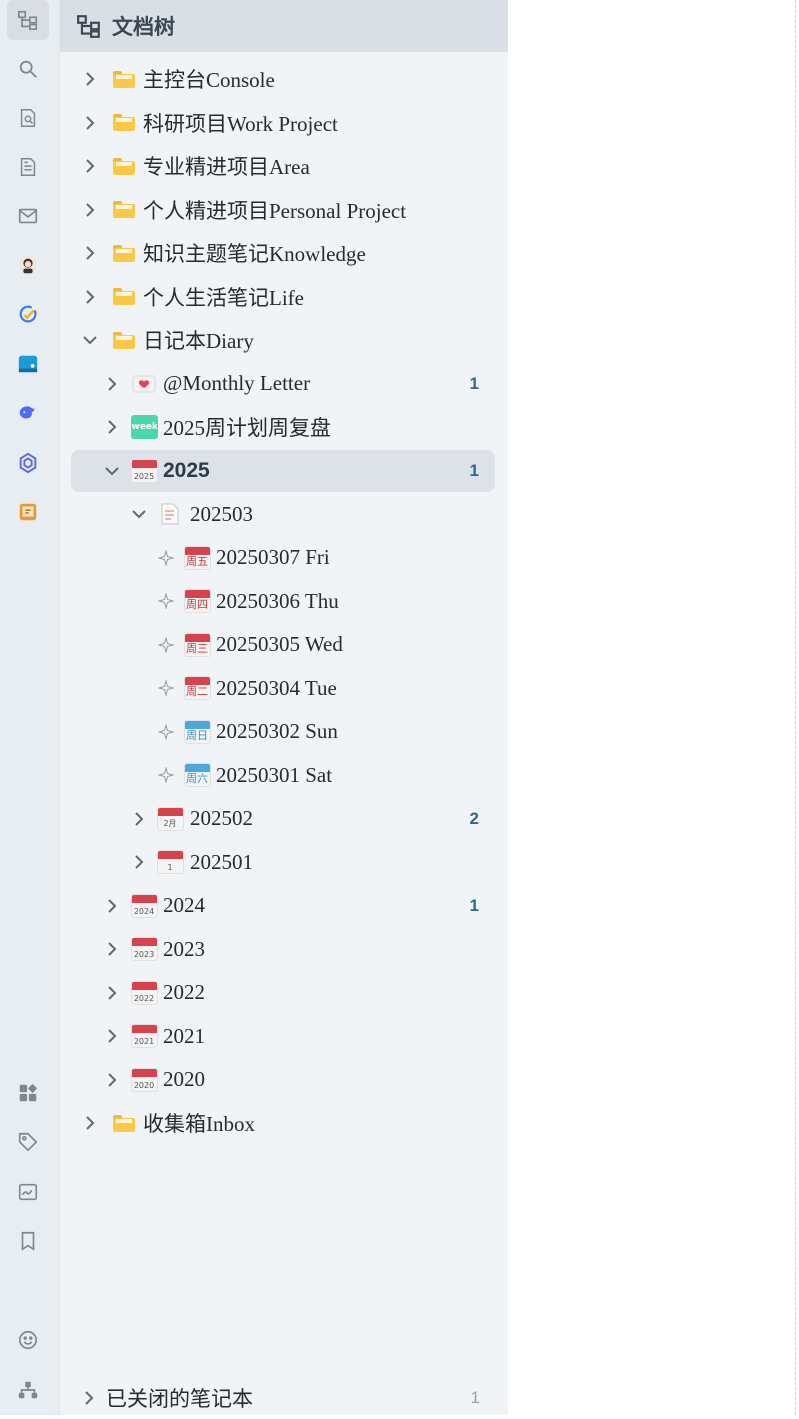 The width and height of the screenshot is (799, 1419). Describe the element at coordinates (28, 315) in the screenshot. I see `check-plugin-icon` at that location.